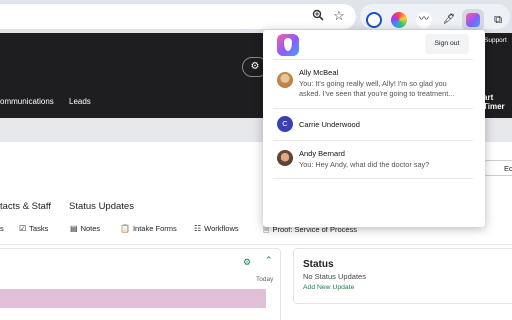 The width and height of the screenshot is (512, 320). Describe the element at coordinates (125, 228) in the screenshot. I see `clipboard-icon: 📋` at that location.